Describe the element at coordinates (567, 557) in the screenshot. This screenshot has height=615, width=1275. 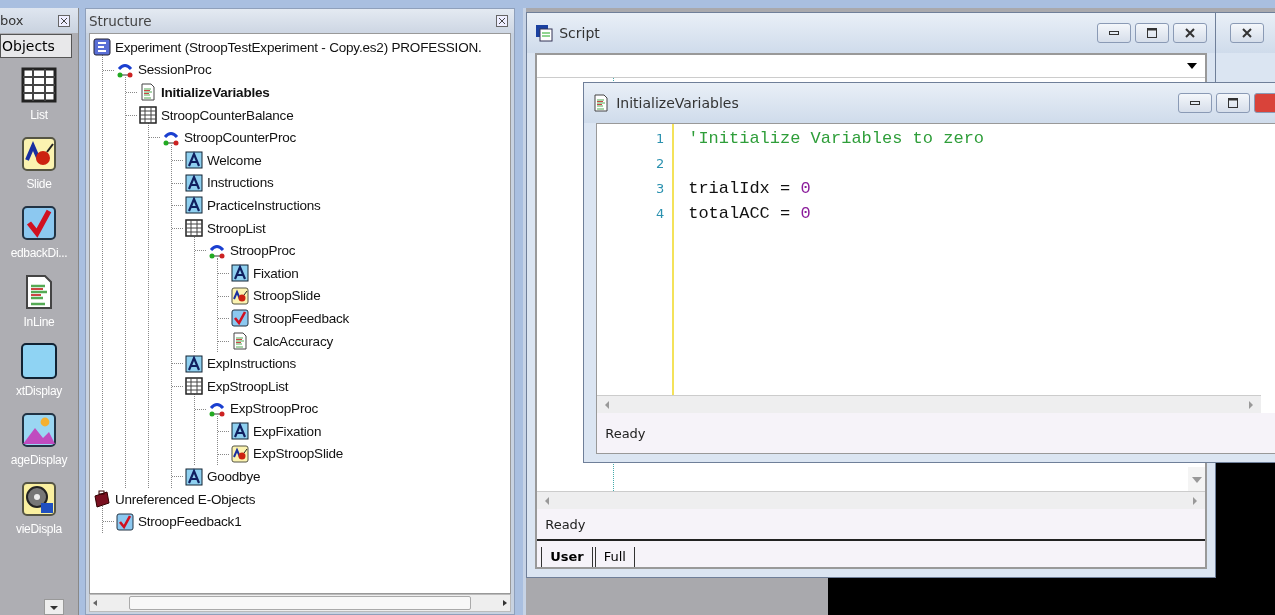
I see `sheet-tab: User` at that location.